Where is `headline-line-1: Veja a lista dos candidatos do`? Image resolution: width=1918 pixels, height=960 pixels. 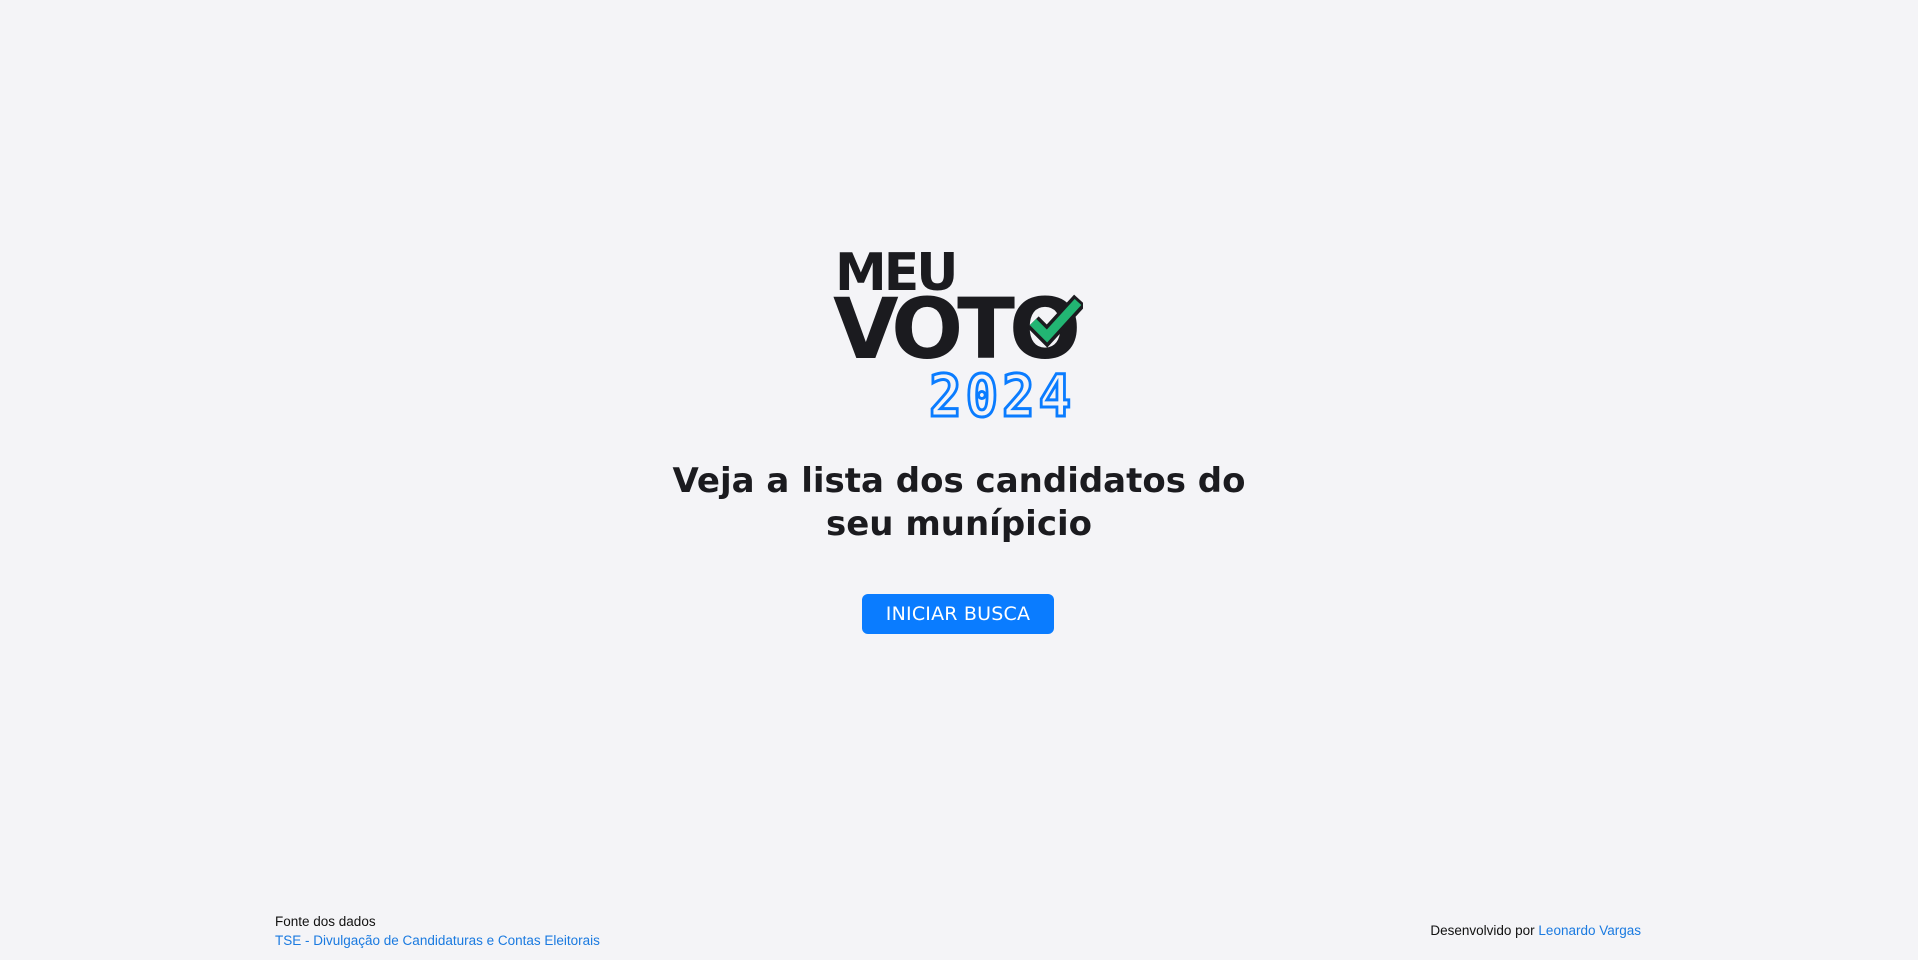 headline-line-1: Veja a lista dos candidatos do is located at coordinates (959, 481).